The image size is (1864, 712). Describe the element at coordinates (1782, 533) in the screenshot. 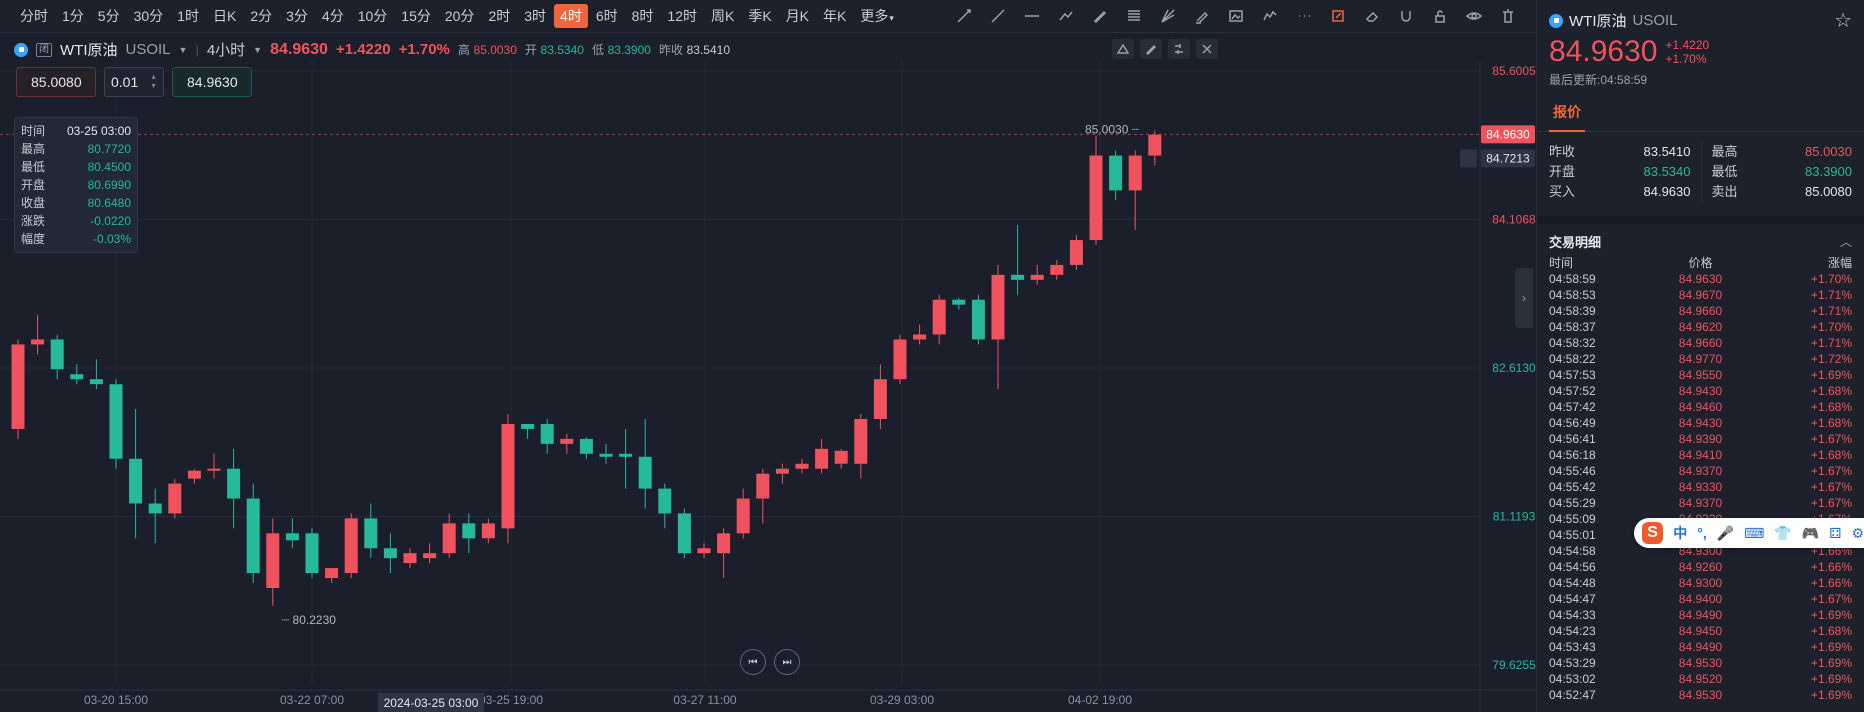

I see `ime-item-icon: 👕` at that location.